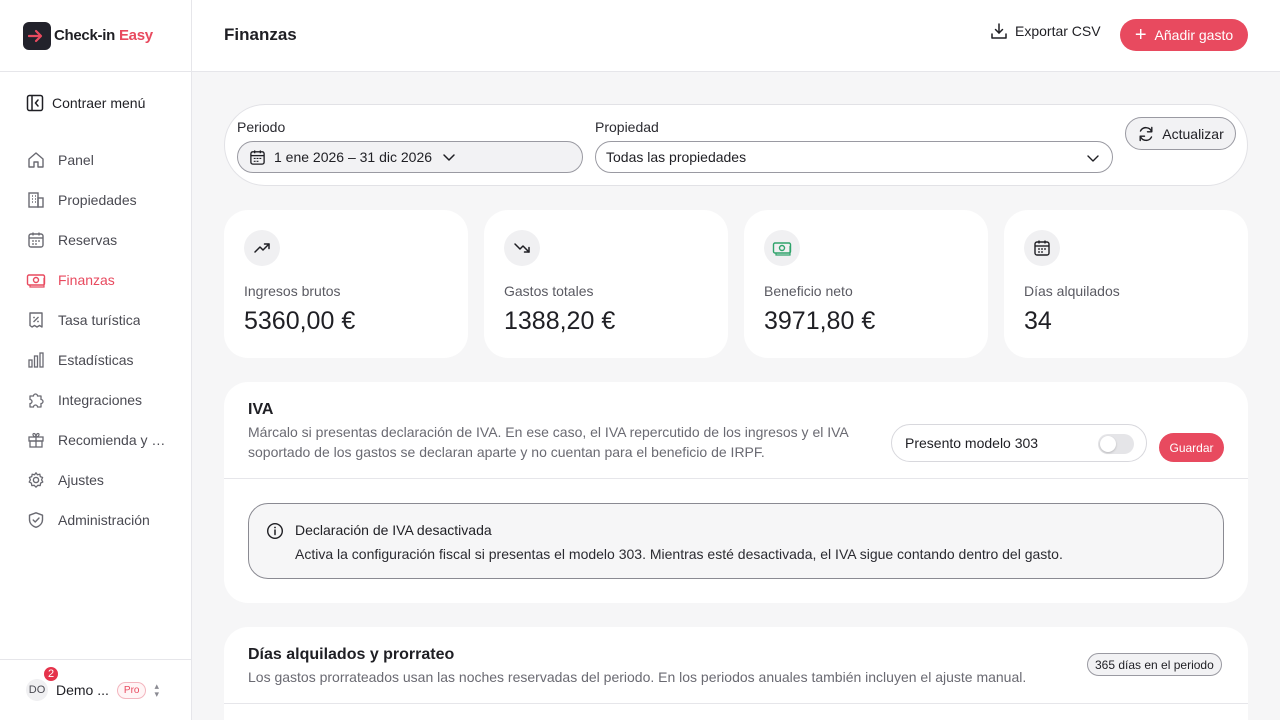 The height and width of the screenshot is (720, 1280). I want to click on refresh-icon, so click(1146, 133).